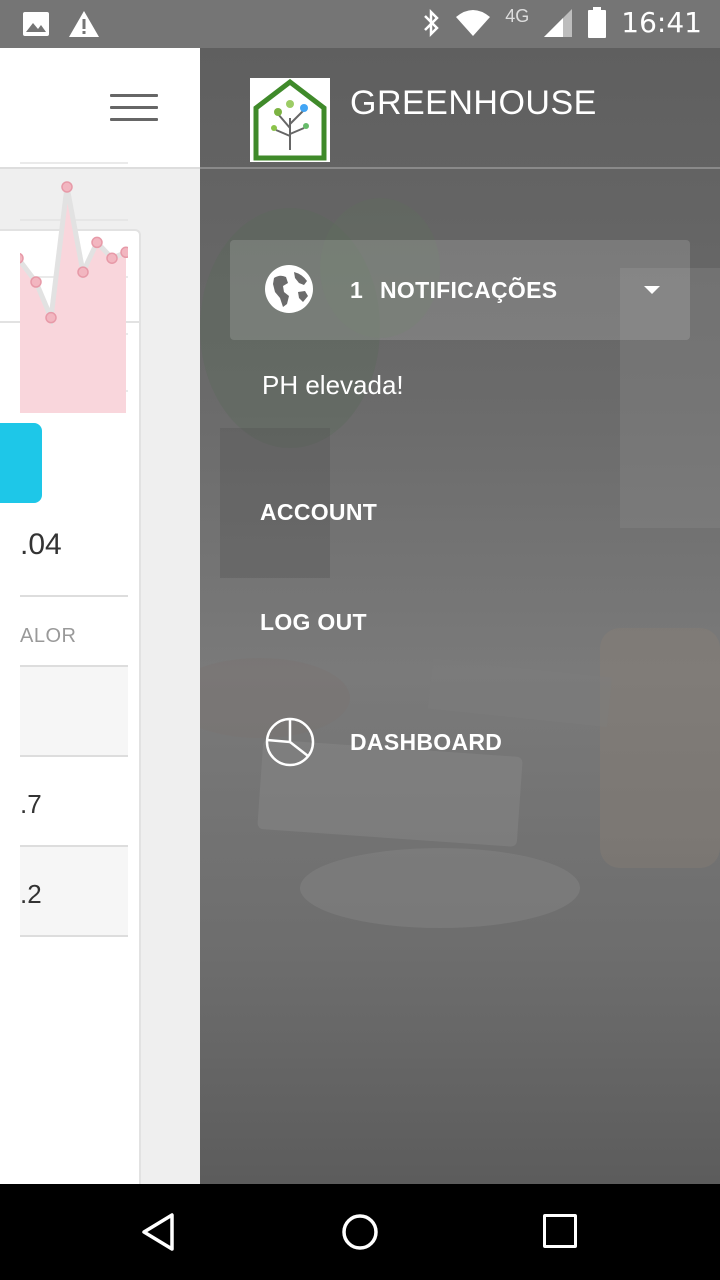 This screenshot has height=1280, width=720. What do you see at coordinates (289, 289) in the screenshot?
I see `globe-icon` at bounding box center [289, 289].